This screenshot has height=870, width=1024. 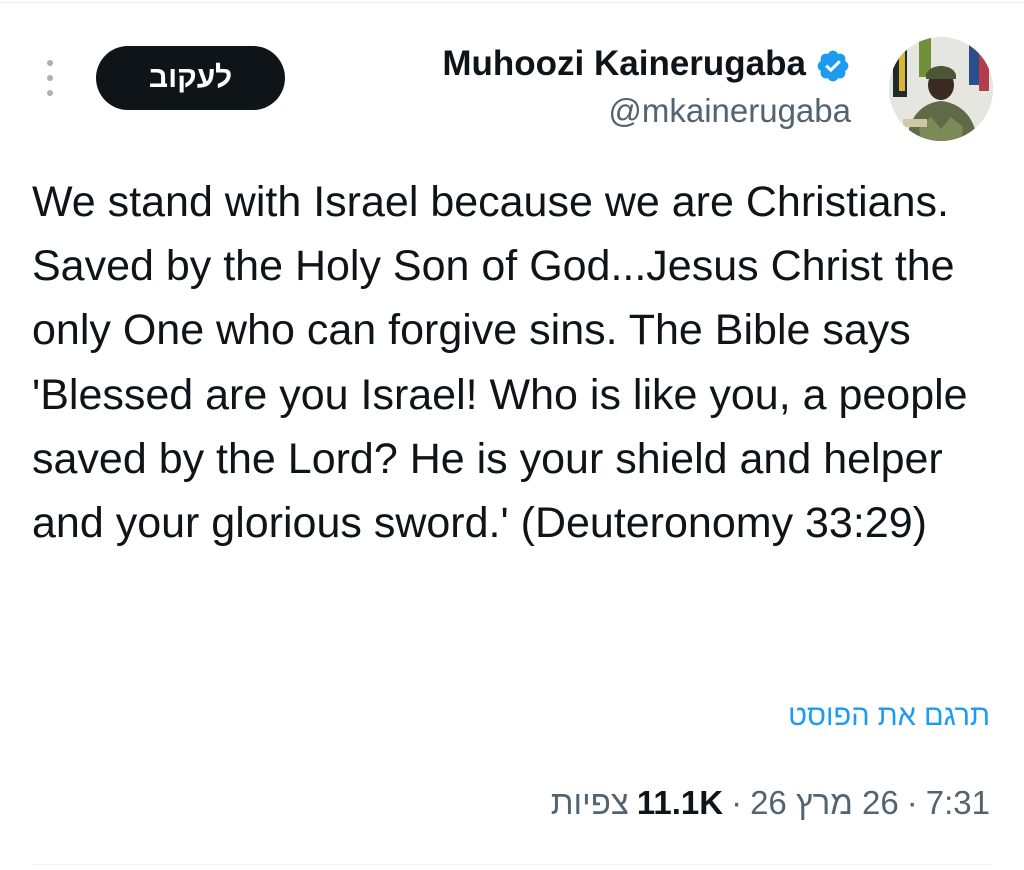 I want to click on avatar-image, so click(x=941, y=89).